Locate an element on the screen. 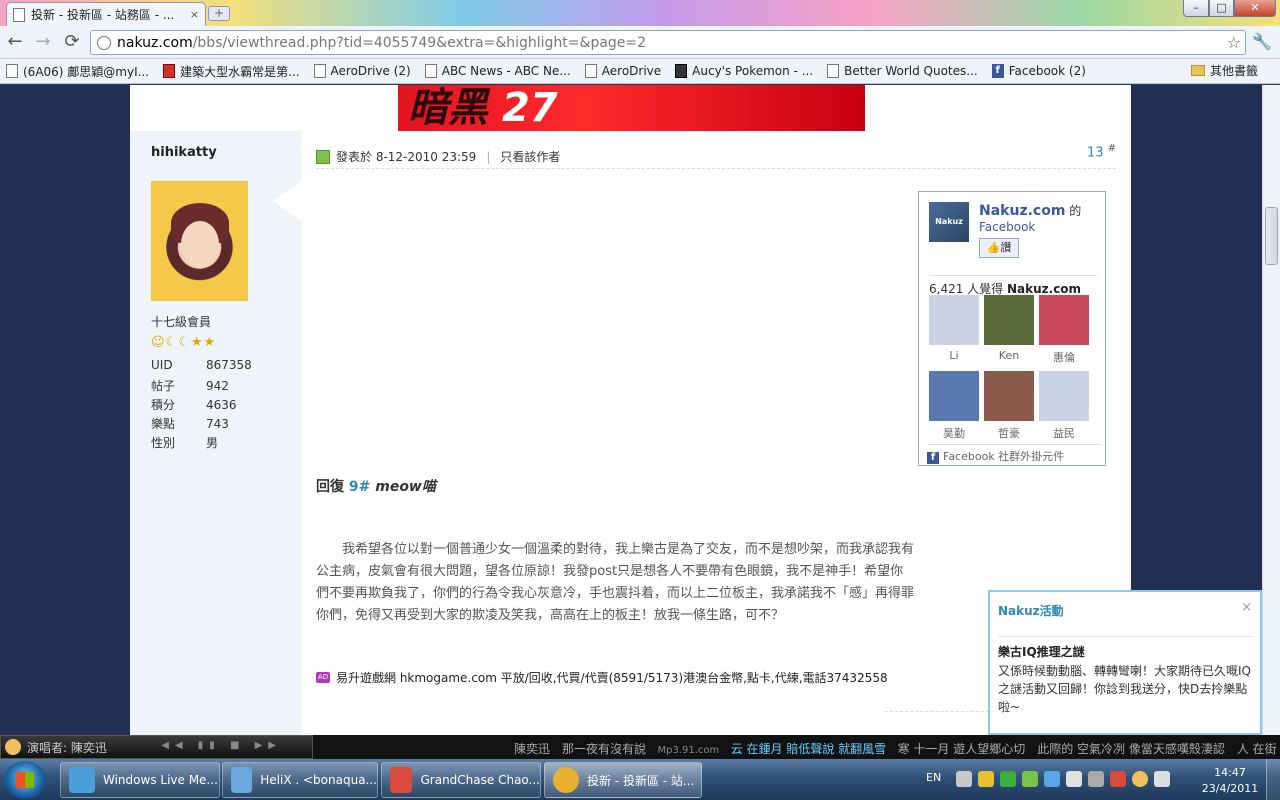 Image resolution: width=1280 pixels, height=800 pixels. url-host: nakuz.com is located at coordinates (155, 42).